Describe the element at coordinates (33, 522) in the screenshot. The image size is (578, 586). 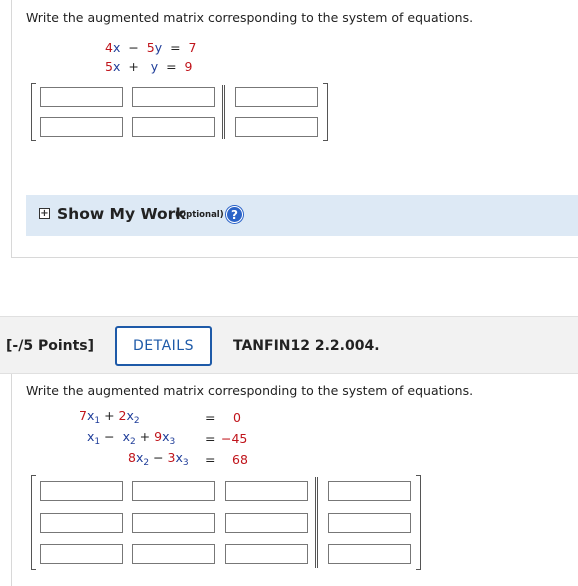
I see `matrix-2-left-bracket` at that location.